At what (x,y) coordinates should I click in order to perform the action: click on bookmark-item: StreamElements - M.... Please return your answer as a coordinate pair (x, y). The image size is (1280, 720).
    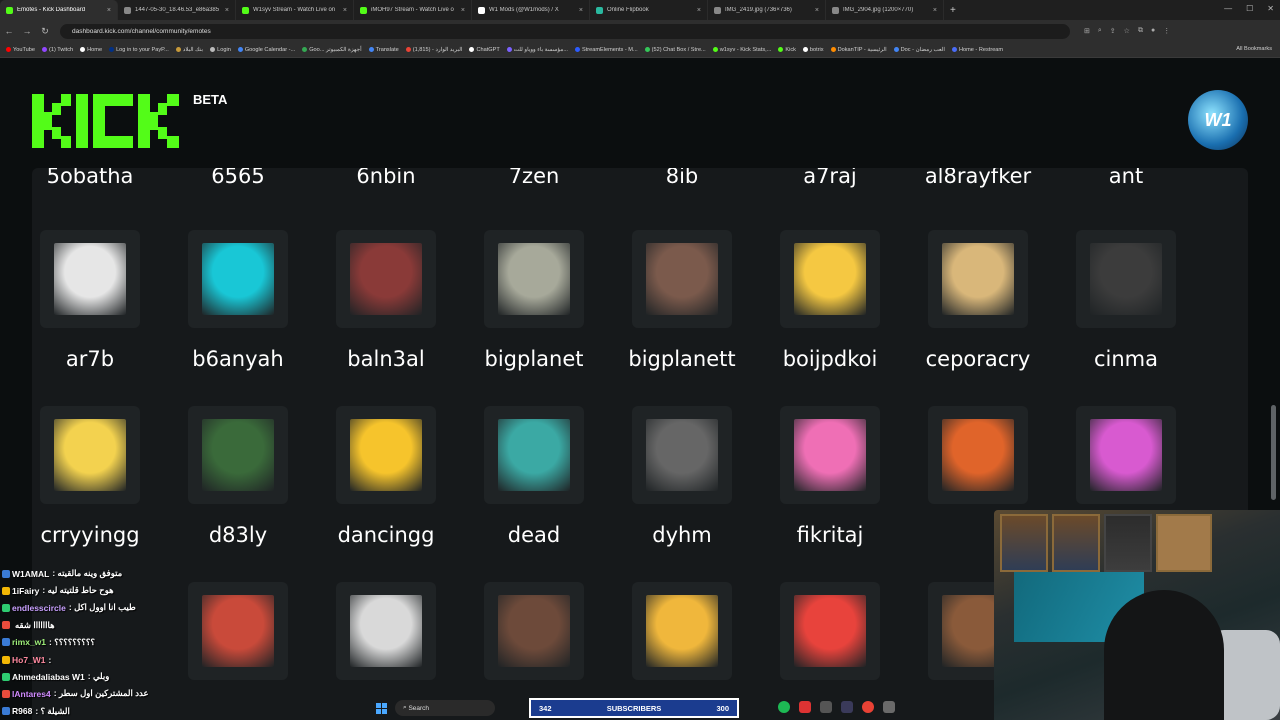
    Looking at the image, I should click on (606, 50).